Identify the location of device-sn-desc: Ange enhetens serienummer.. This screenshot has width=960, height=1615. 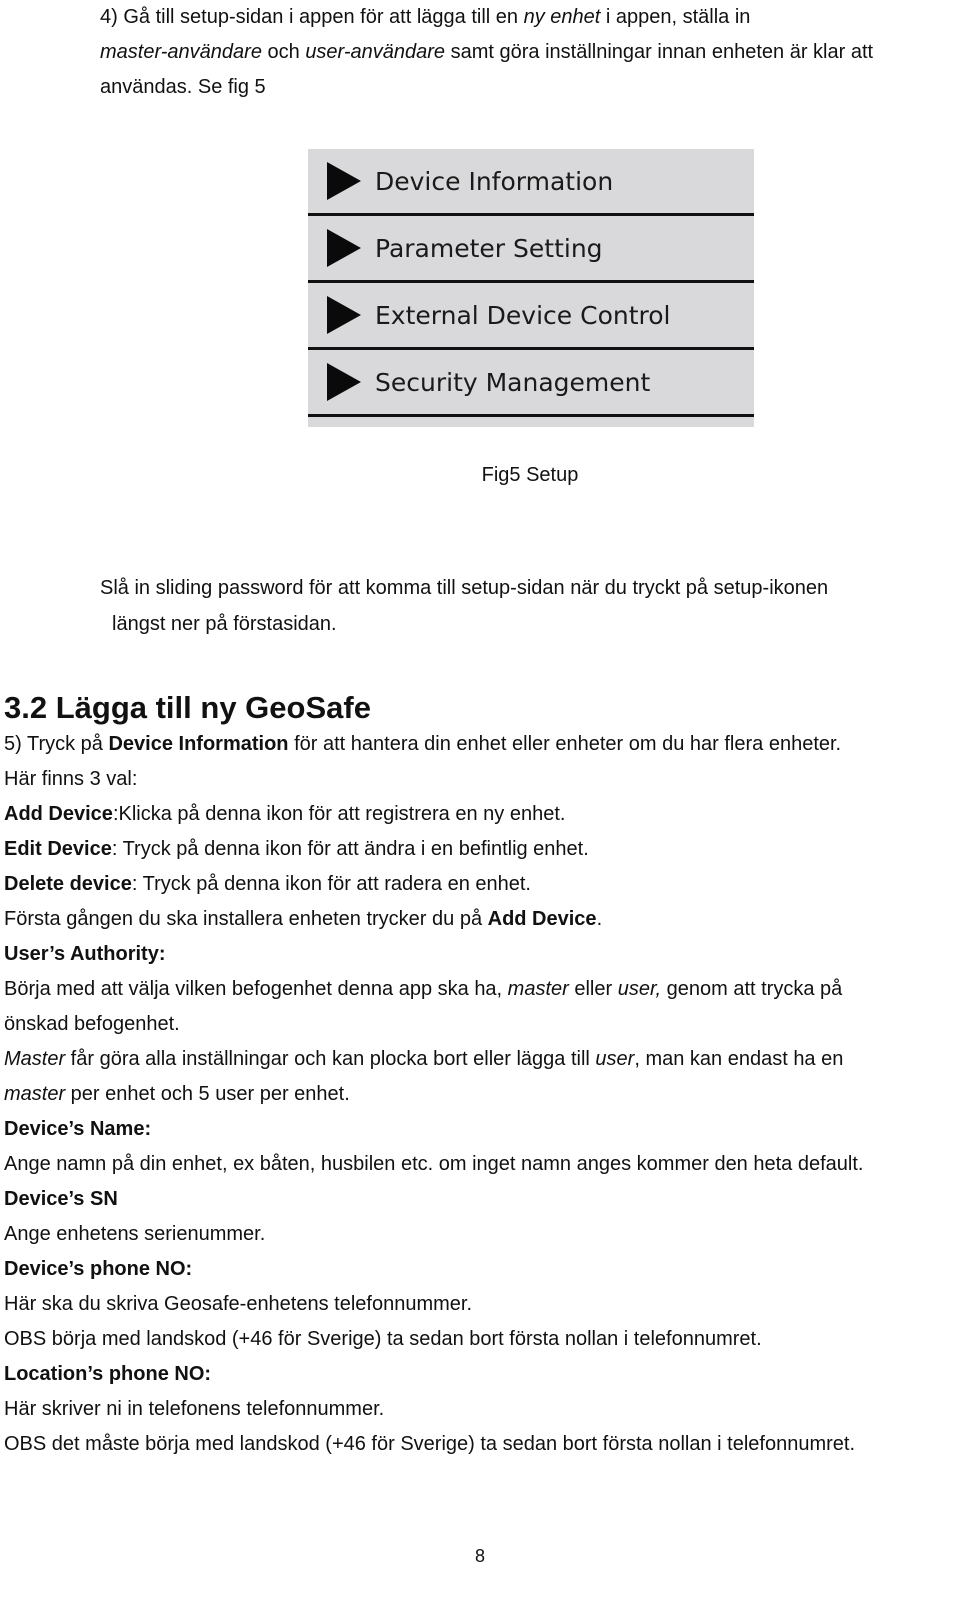
(135, 1234).